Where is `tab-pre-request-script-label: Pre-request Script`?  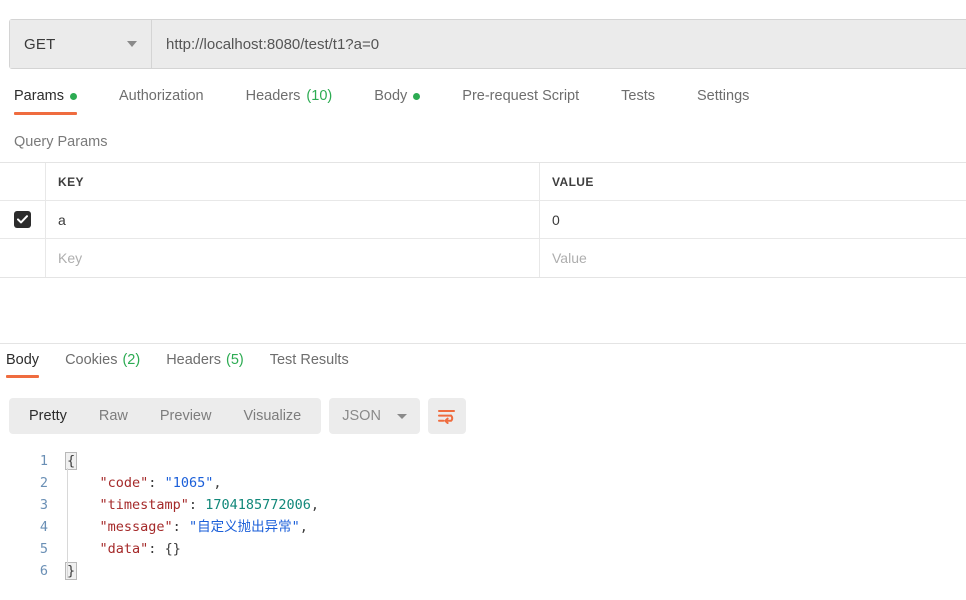
tab-pre-request-script-label: Pre-request Script is located at coordinates (521, 96).